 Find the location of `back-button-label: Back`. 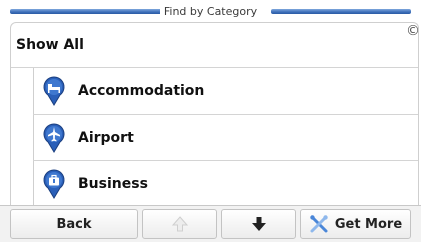

back-button-label: Back is located at coordinates (74, 224).